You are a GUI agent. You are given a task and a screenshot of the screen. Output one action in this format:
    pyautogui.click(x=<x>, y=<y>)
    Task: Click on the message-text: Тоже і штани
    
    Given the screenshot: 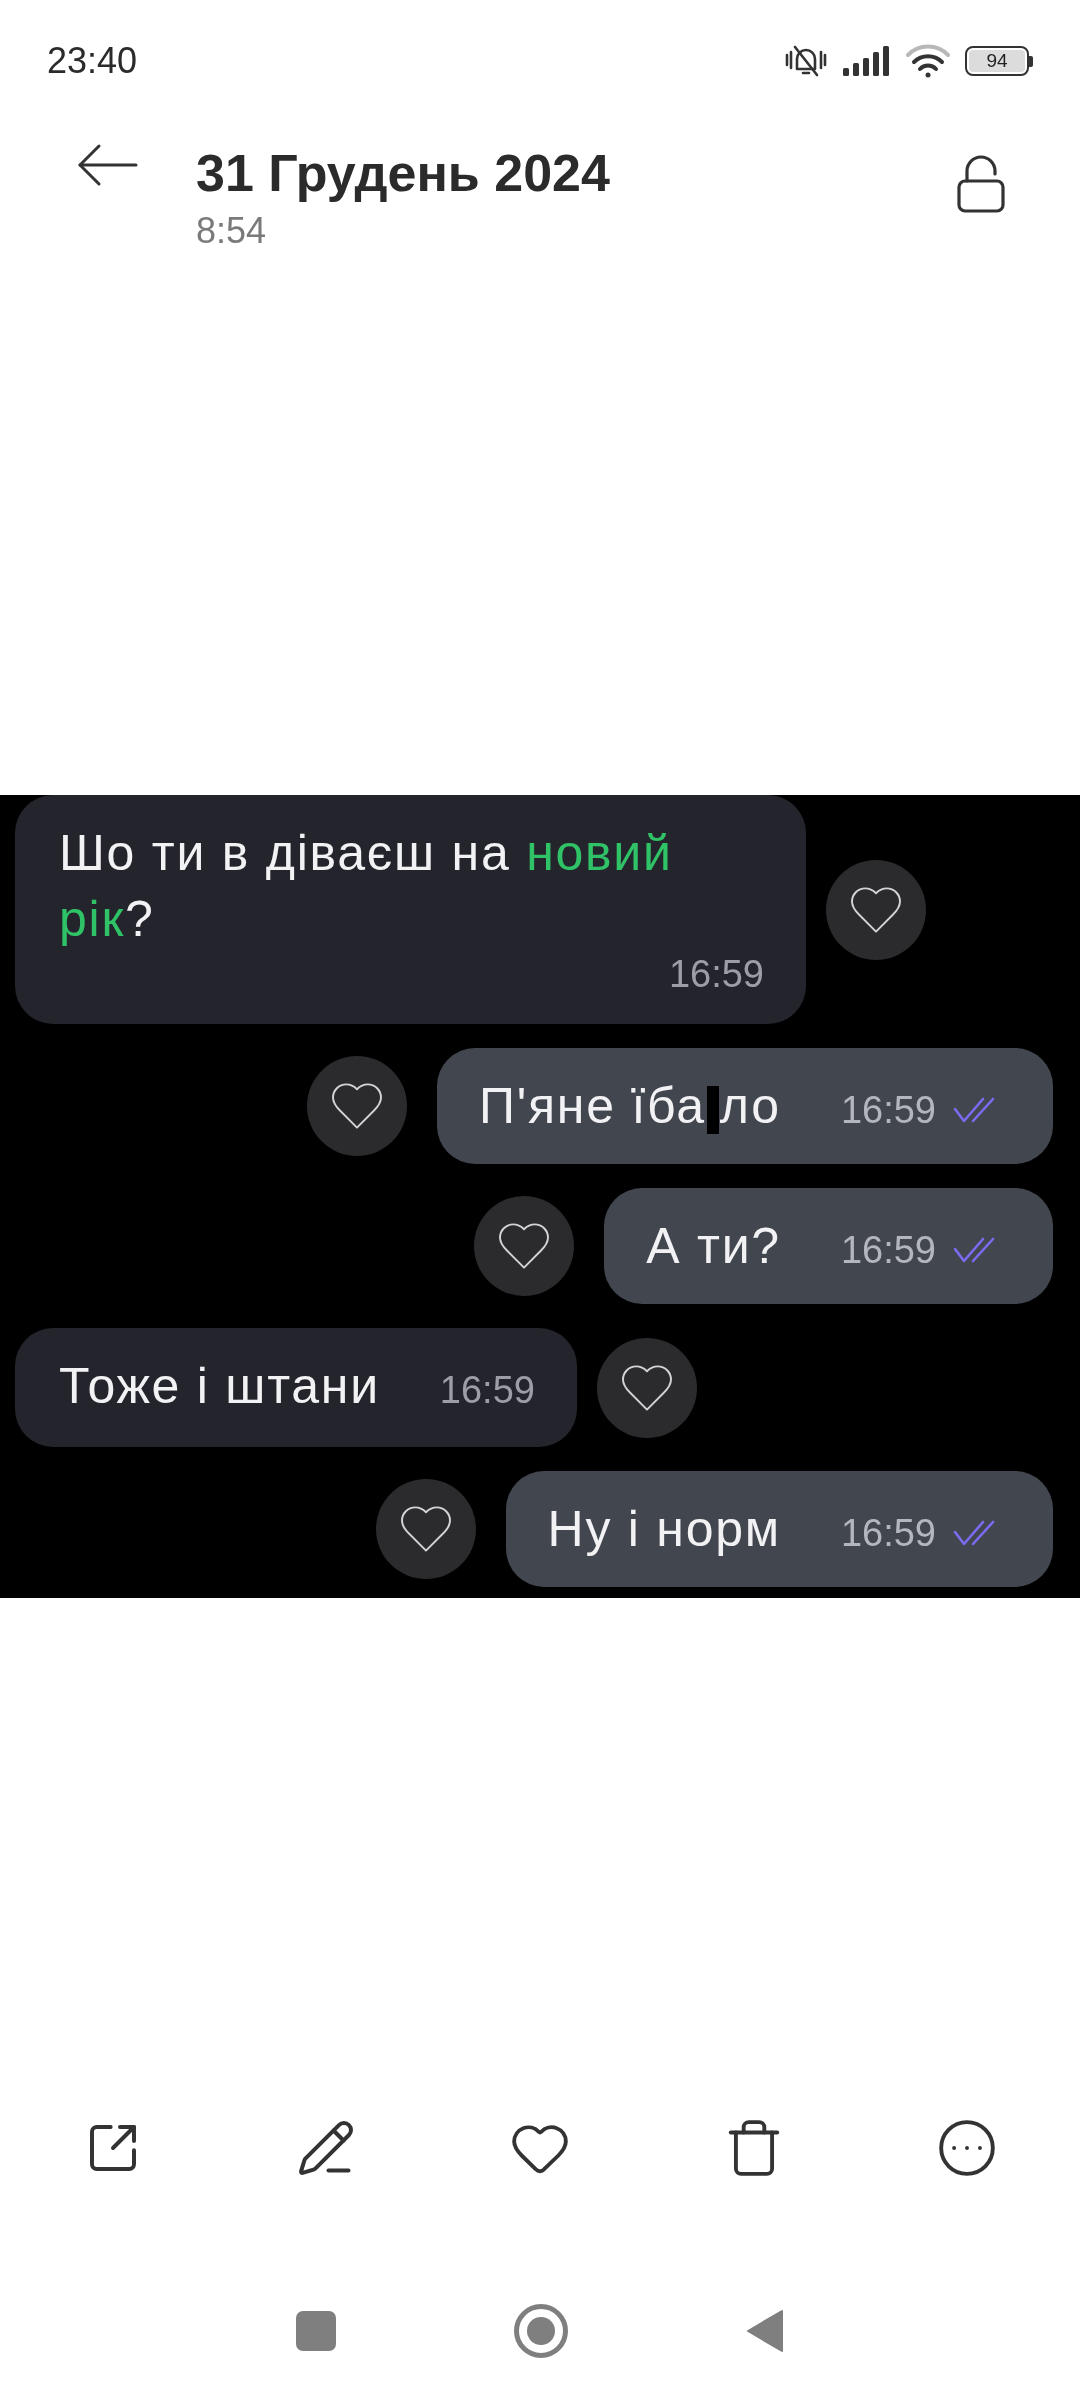 What is the action you would take?
    pyautogui.click(x=219, y=1386)
    